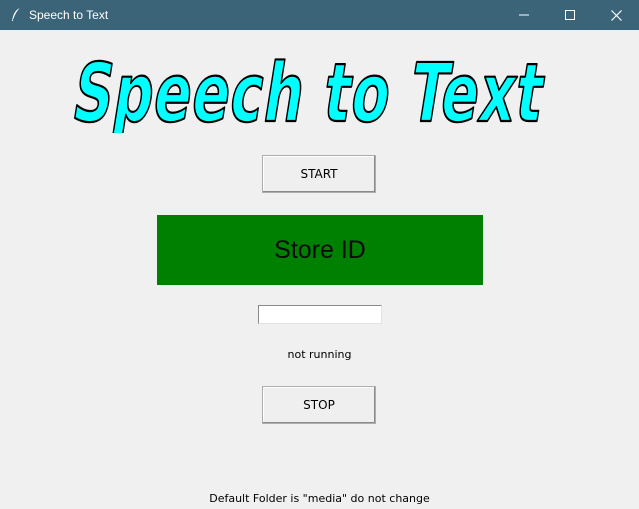  I want to click on id-input, so click(320, 314).